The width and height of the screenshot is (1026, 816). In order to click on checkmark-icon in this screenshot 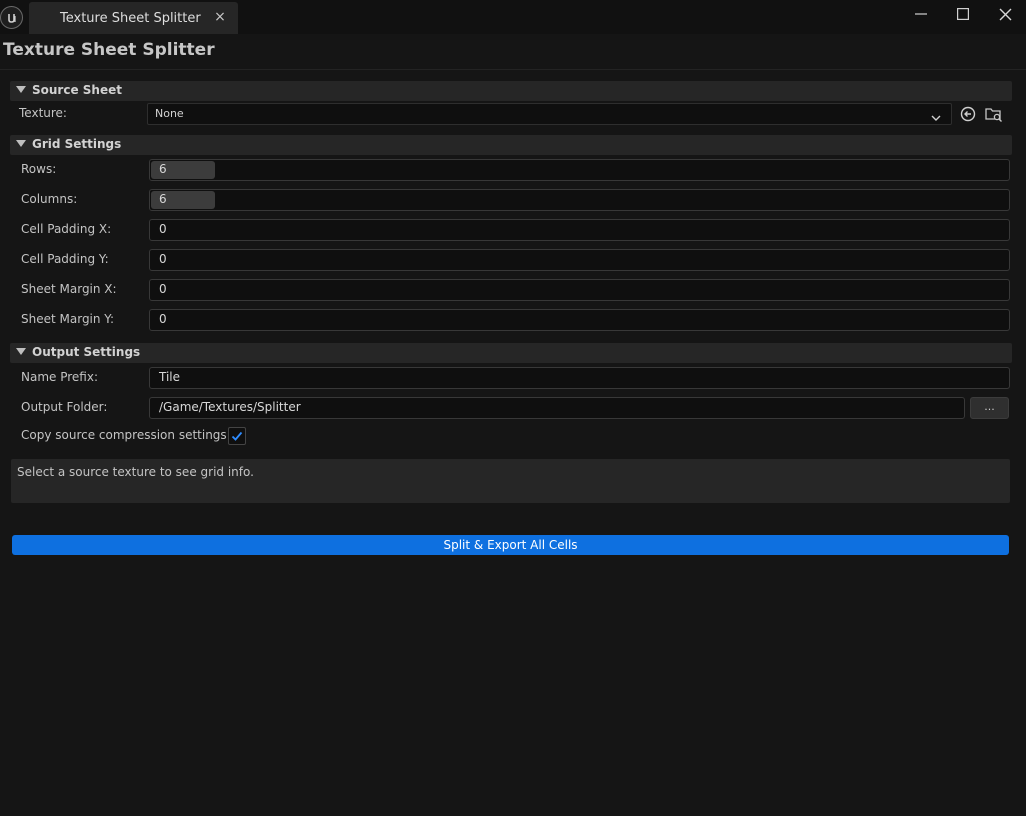, I will do `click(237, 436)`.